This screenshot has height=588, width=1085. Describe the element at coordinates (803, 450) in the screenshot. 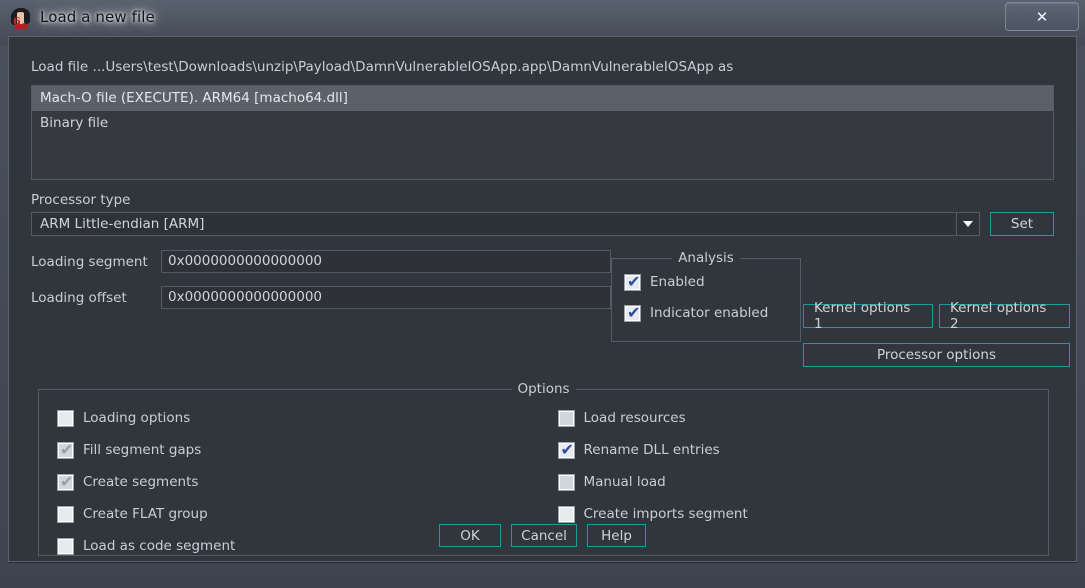

I see `checkbox-rename-dll-entries: ✔ Rename DLL entries` at that location.